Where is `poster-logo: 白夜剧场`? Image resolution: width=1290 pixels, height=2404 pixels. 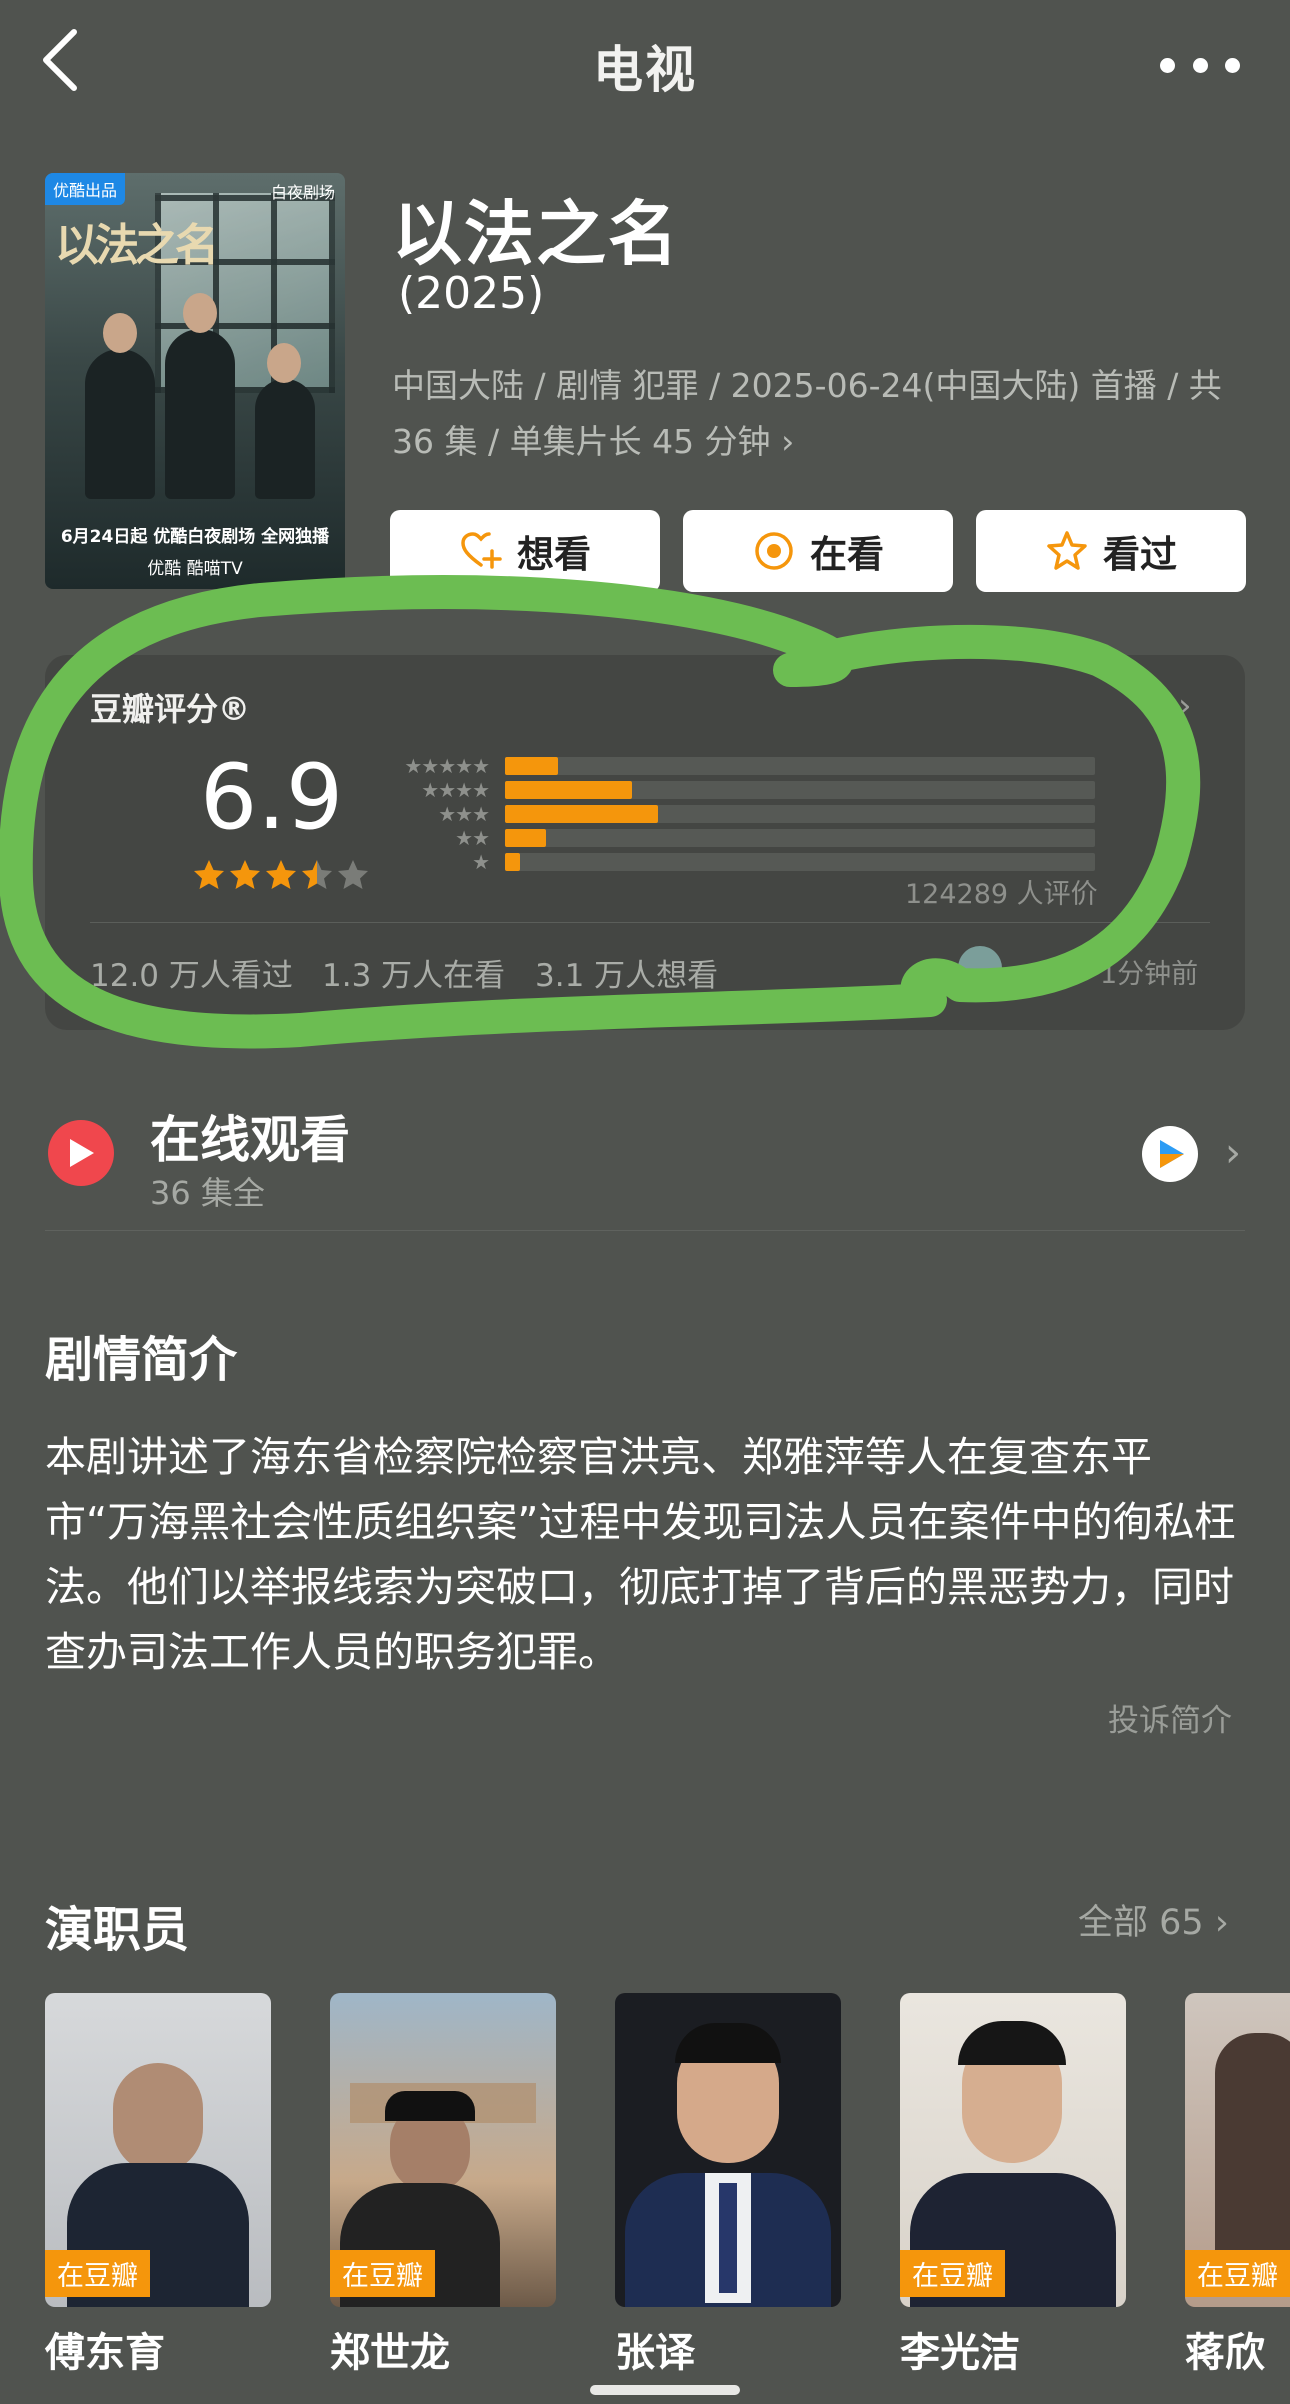 poster-logo: 白夜剧场 is located at coordinates (302, 192).